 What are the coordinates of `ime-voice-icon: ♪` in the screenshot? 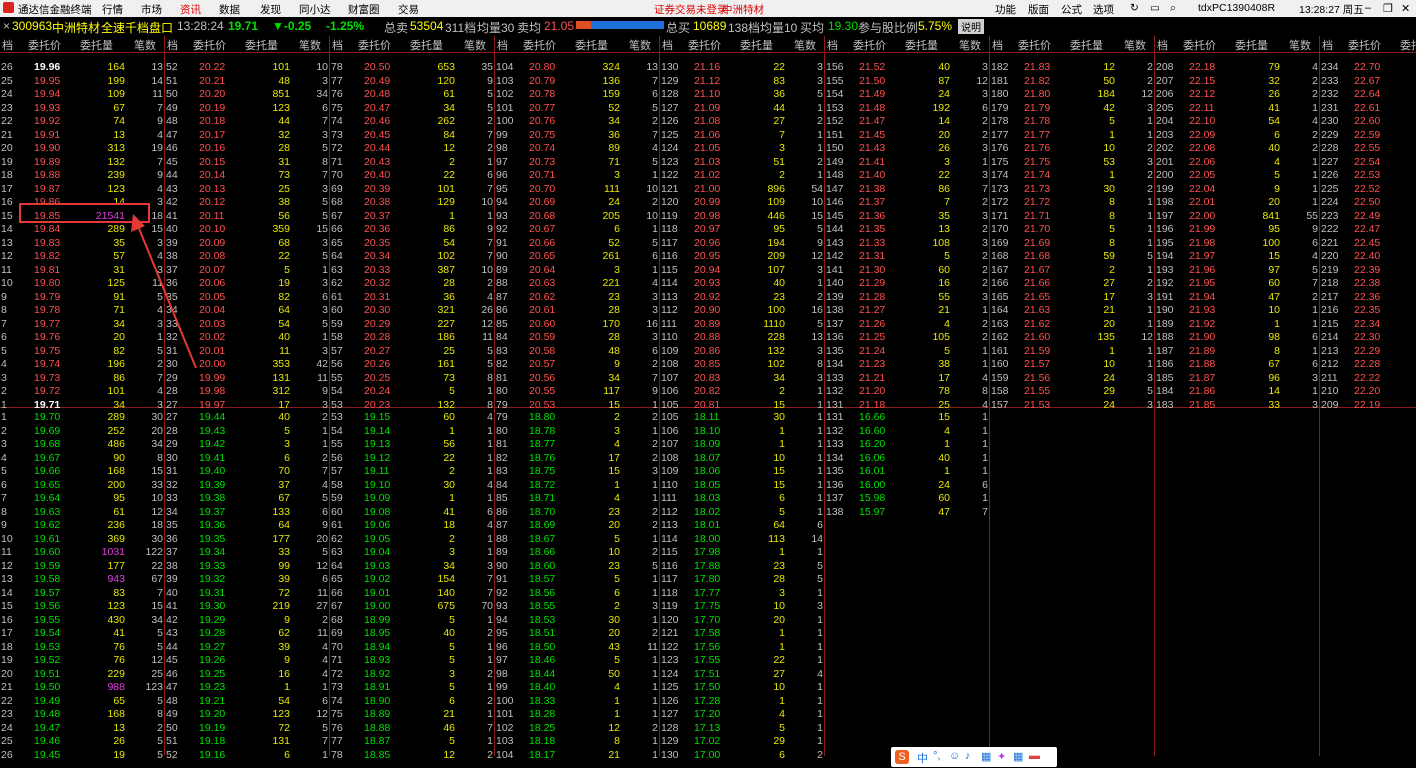 It's located at (968, 756).